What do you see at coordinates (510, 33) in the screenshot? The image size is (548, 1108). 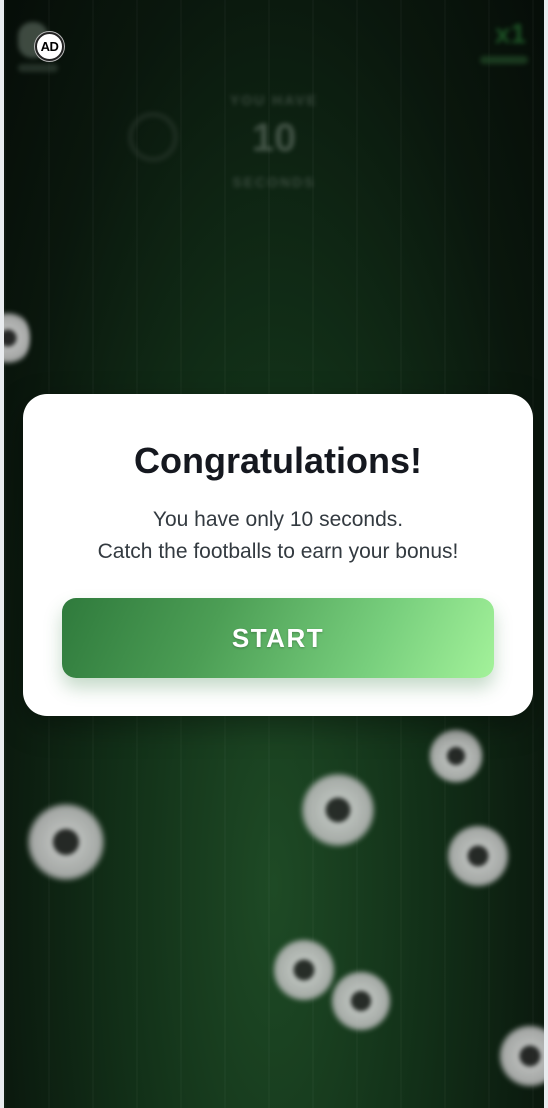 I see `multiplier-label: x1` at bounding box center [510, 33].